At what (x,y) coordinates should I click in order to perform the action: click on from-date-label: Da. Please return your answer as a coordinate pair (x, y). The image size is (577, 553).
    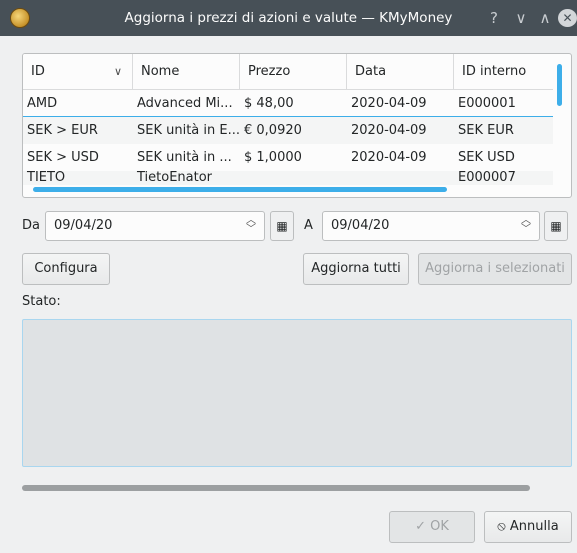
    Looking at the image, I should click on (31, 225).